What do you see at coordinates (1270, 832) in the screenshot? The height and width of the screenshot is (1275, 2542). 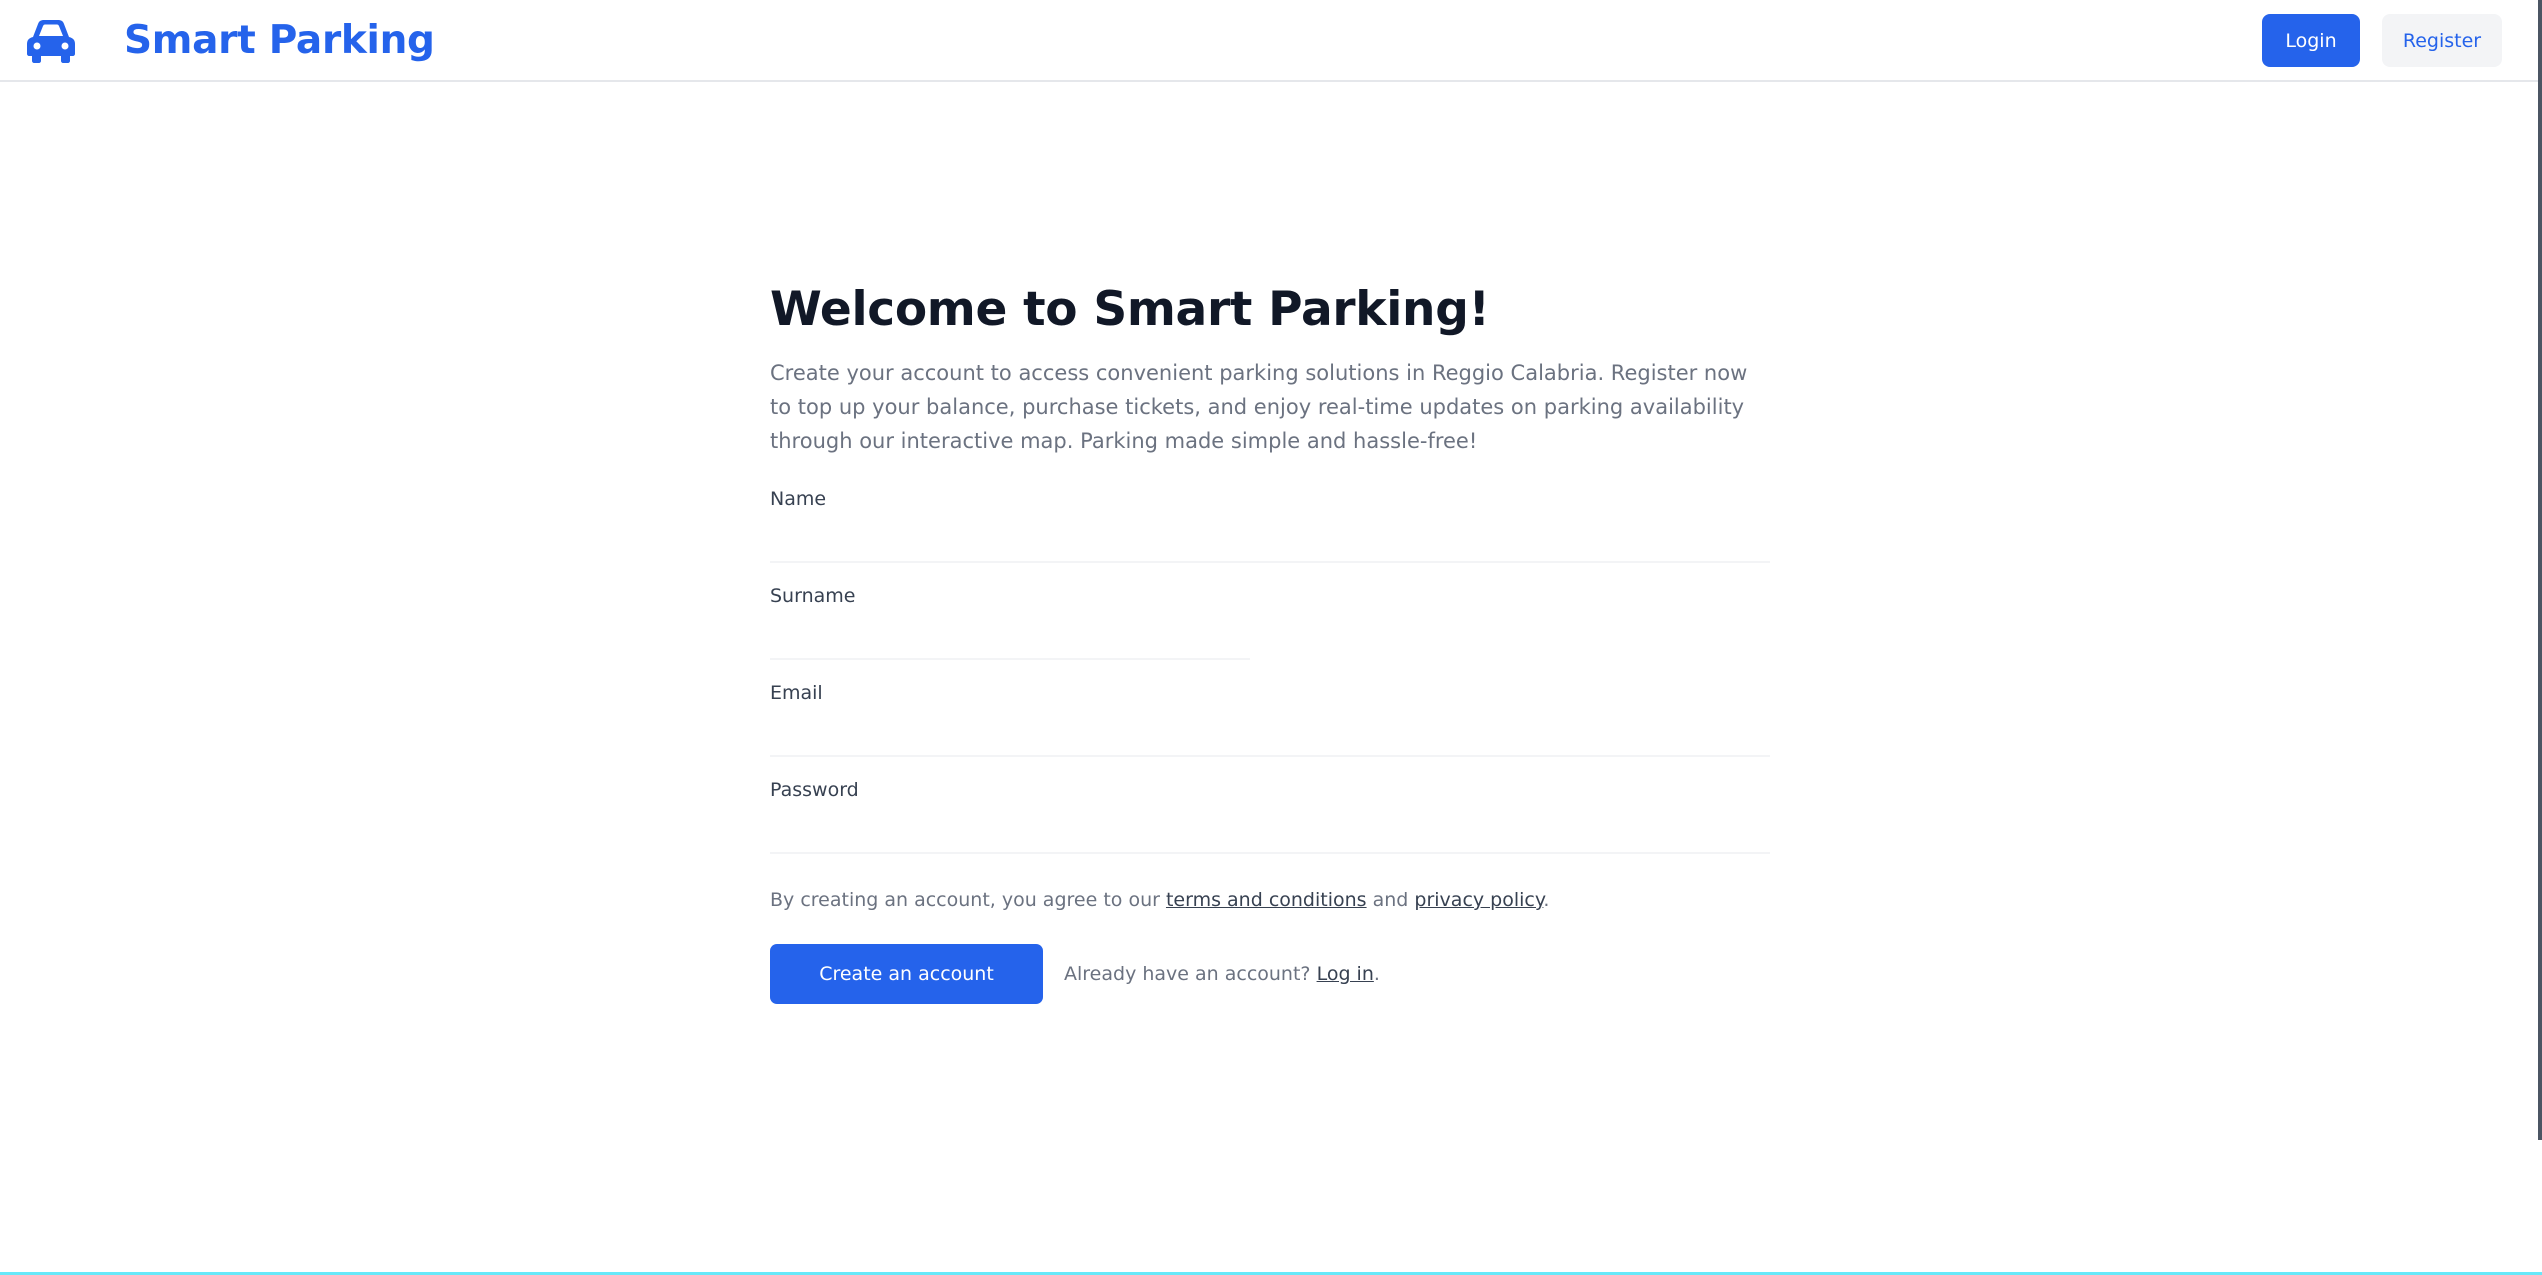 I see `password-input` at bounding box center [1270, 832].